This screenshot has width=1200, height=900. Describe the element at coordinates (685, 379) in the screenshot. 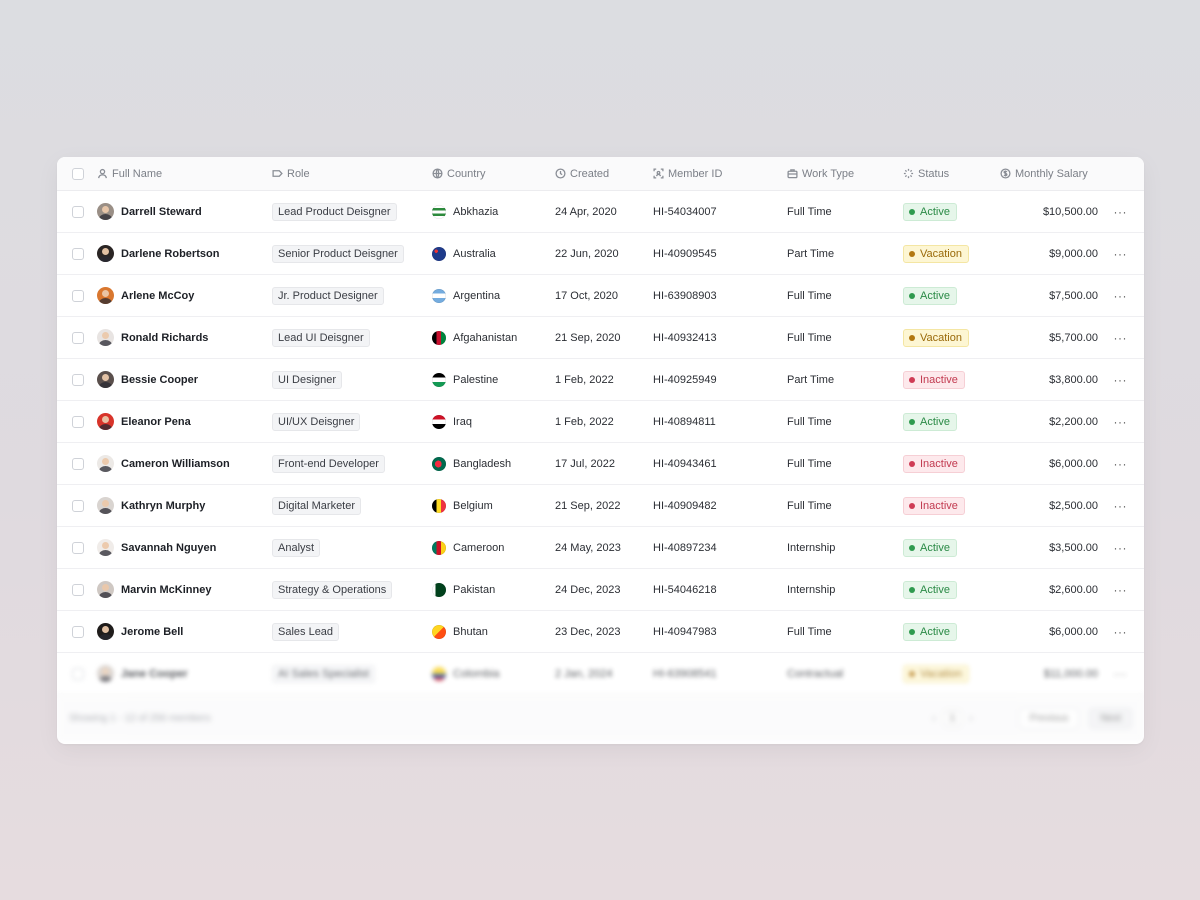

I see `member-id: HI-40925949` at that location.